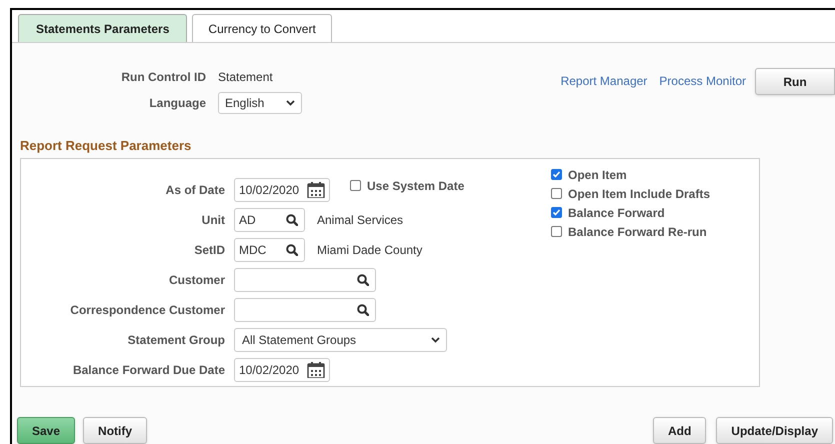  Describe the element at coordinates (197, 280) in the screenshot. I see `field-label: Customer` at that location.